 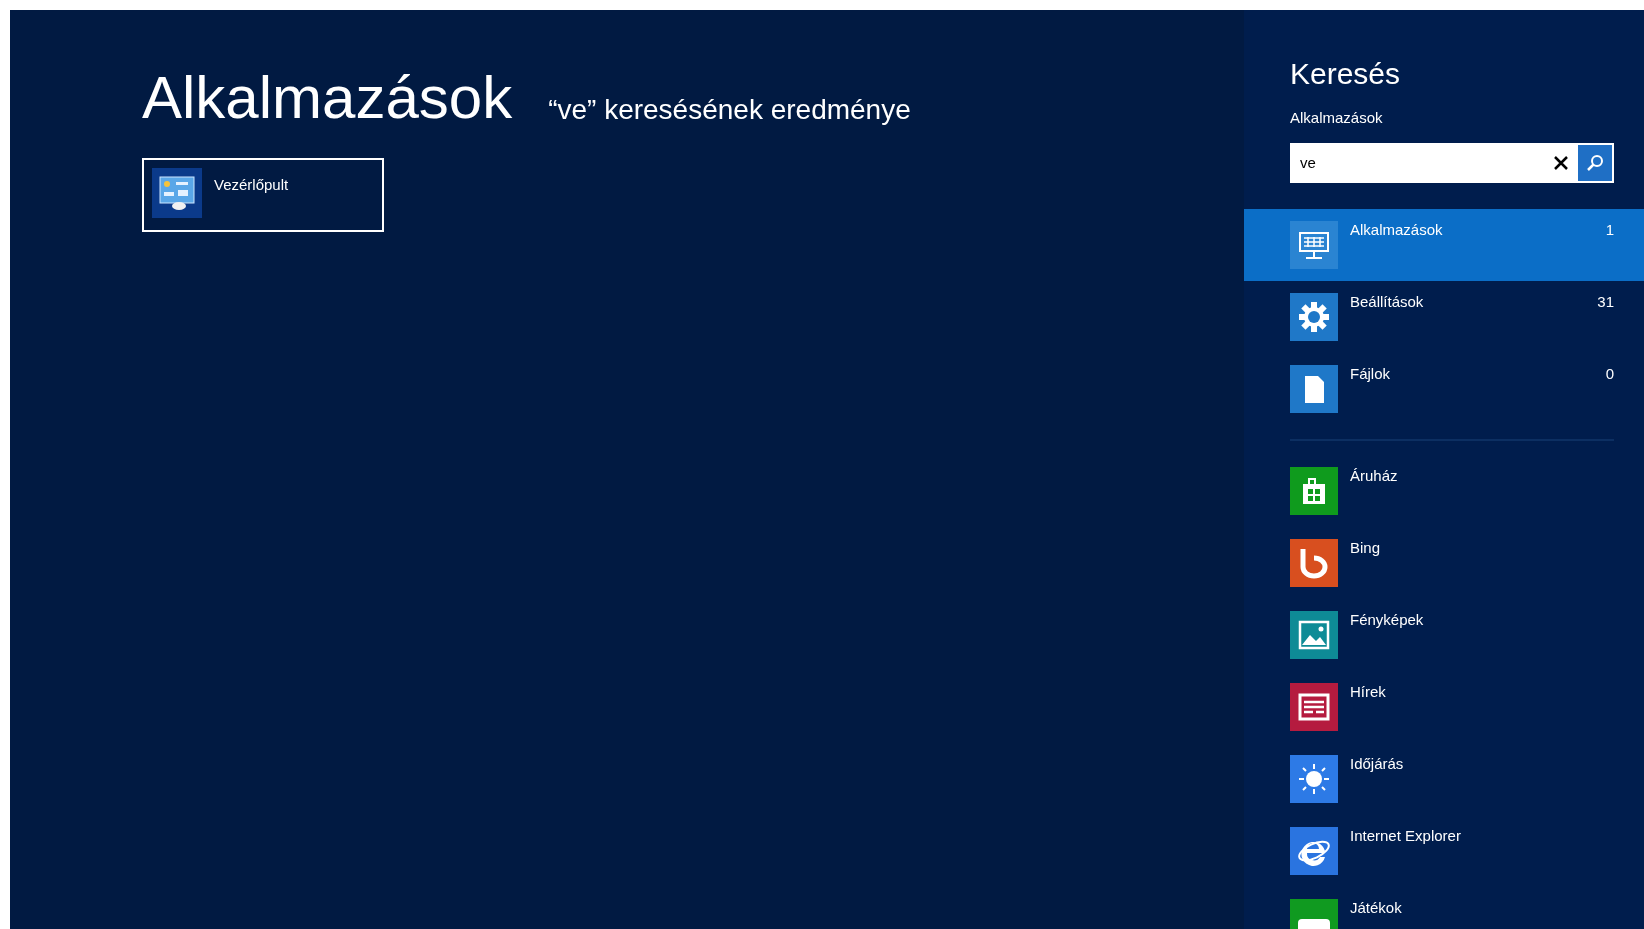 I want to click on close-icon, so click(x=1561, y=163).